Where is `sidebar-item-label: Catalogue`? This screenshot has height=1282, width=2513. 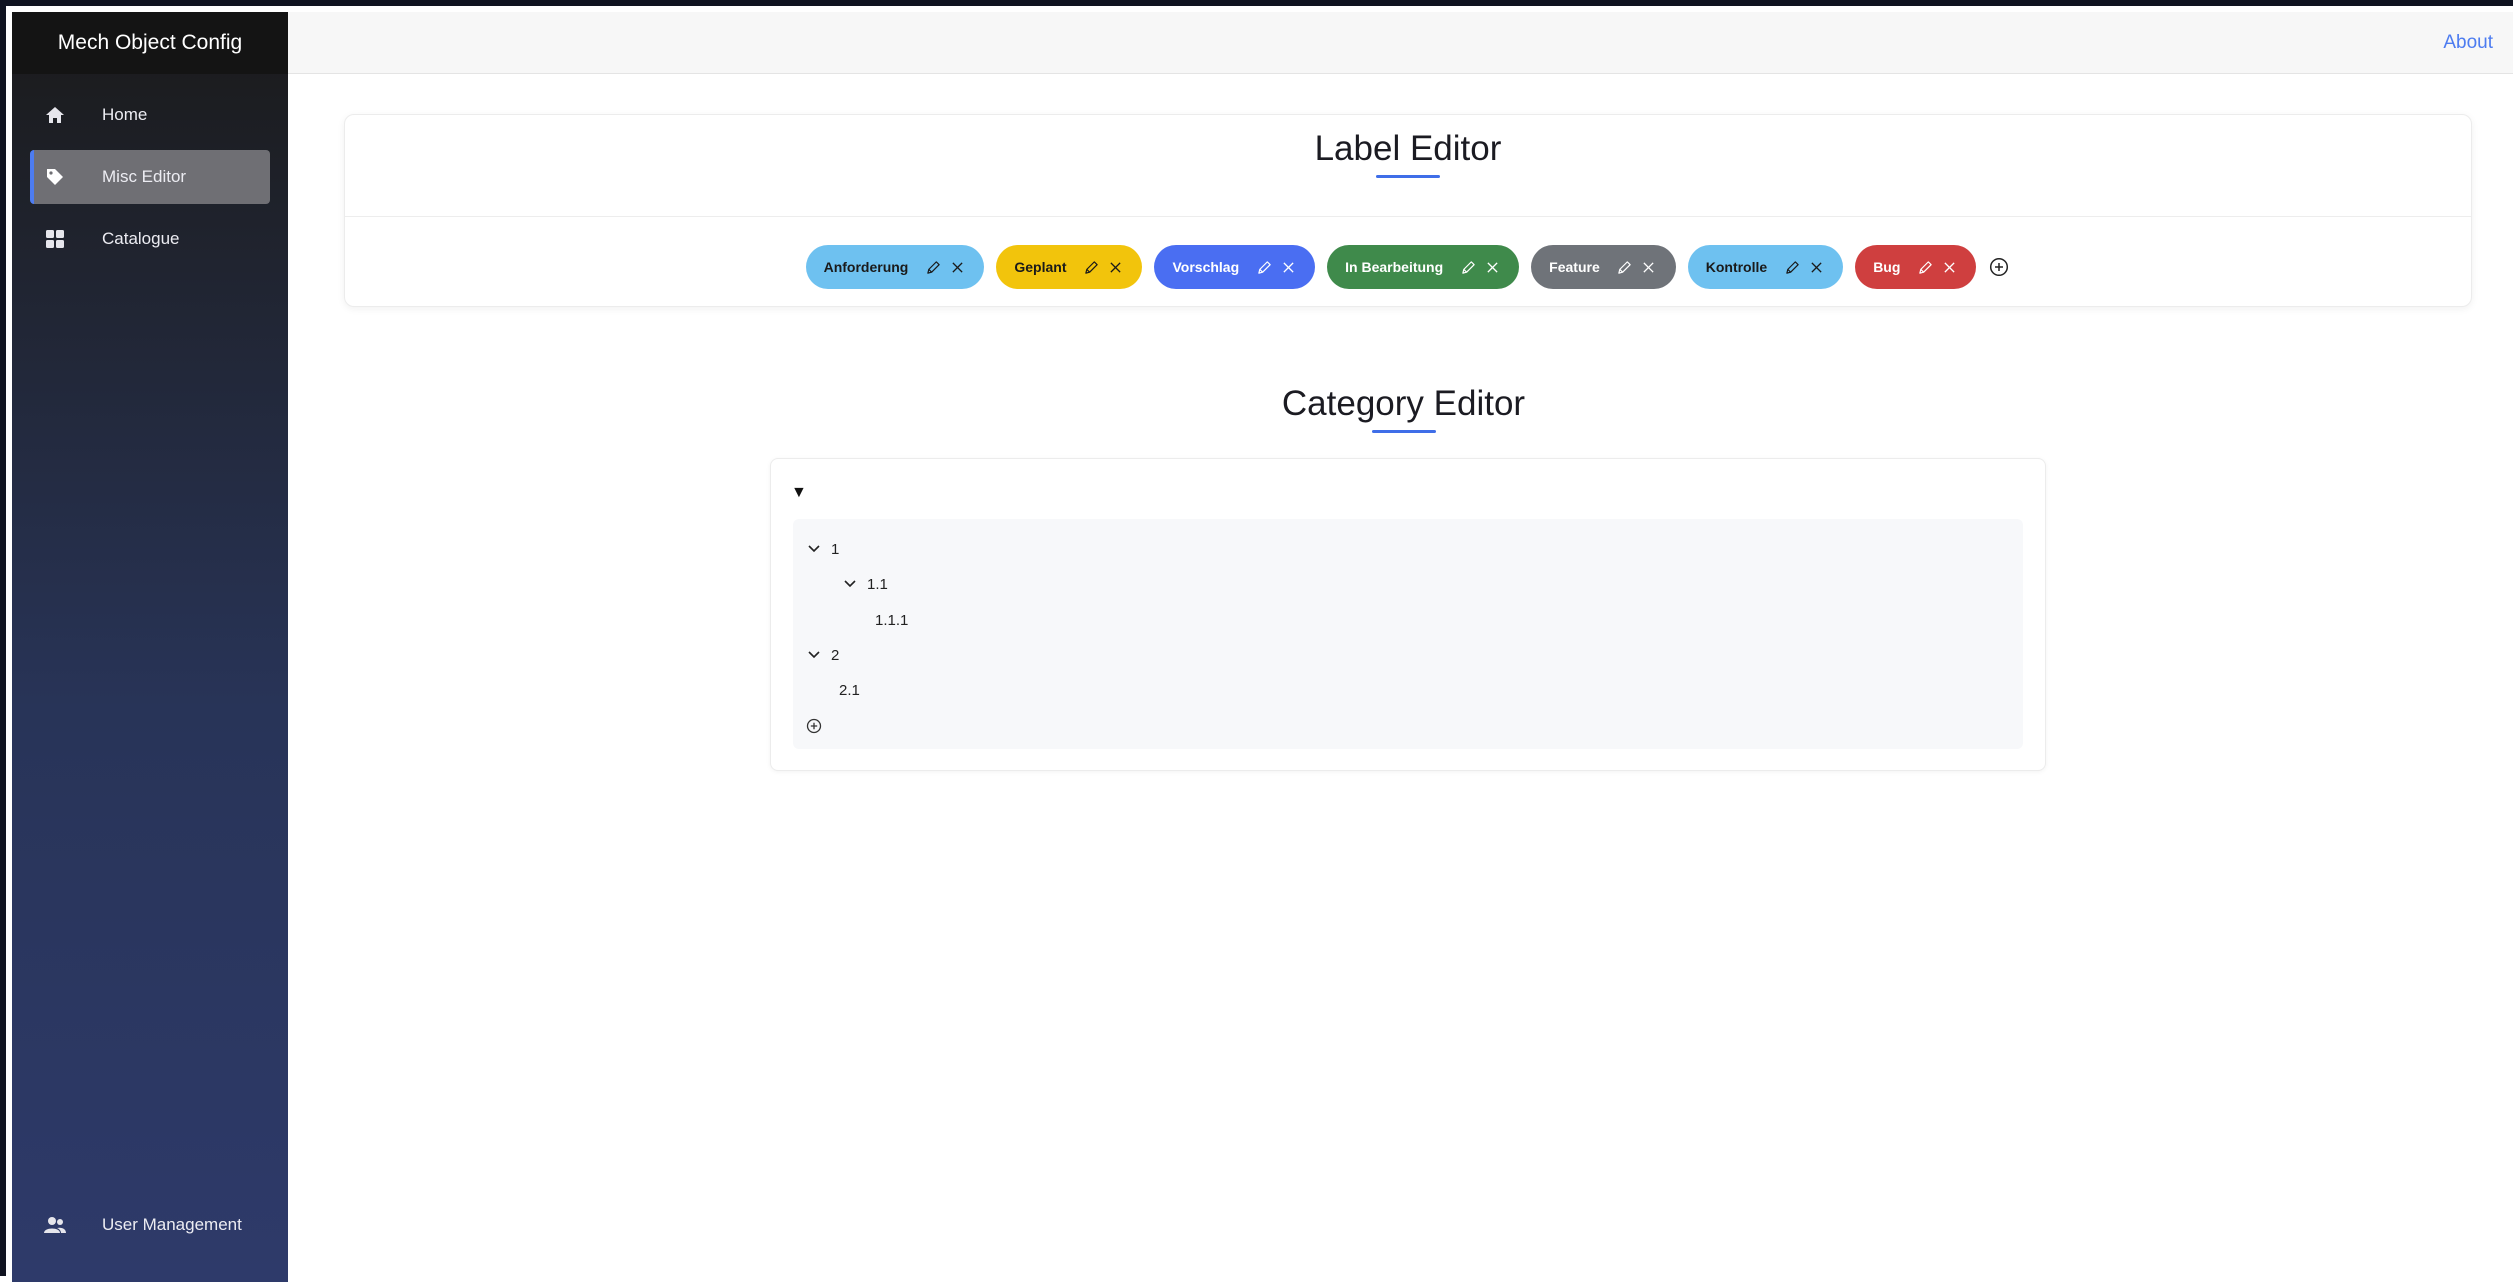 sidebar-item-label: Catalogue is located at coordinates (141, 238).